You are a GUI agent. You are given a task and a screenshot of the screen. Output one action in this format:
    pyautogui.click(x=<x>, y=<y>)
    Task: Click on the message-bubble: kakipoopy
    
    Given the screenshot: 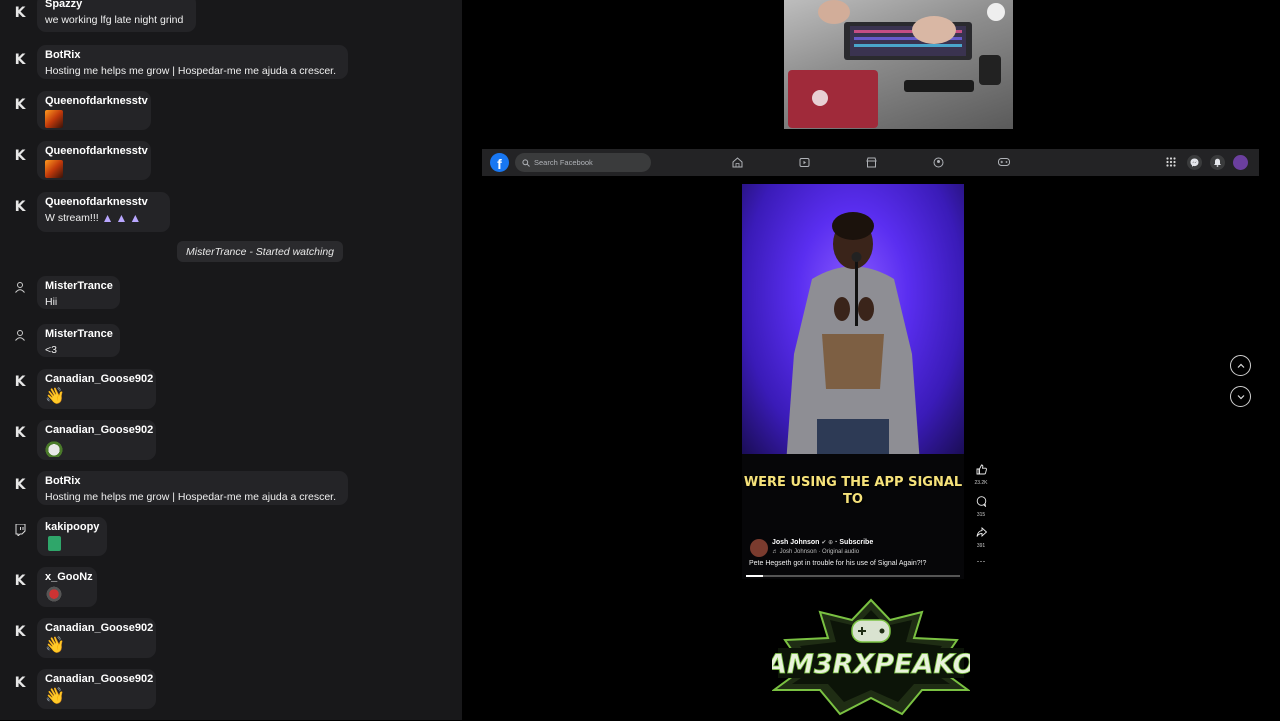 What is the action you would take?
    pyautogui.click(x=72, y=536)
    